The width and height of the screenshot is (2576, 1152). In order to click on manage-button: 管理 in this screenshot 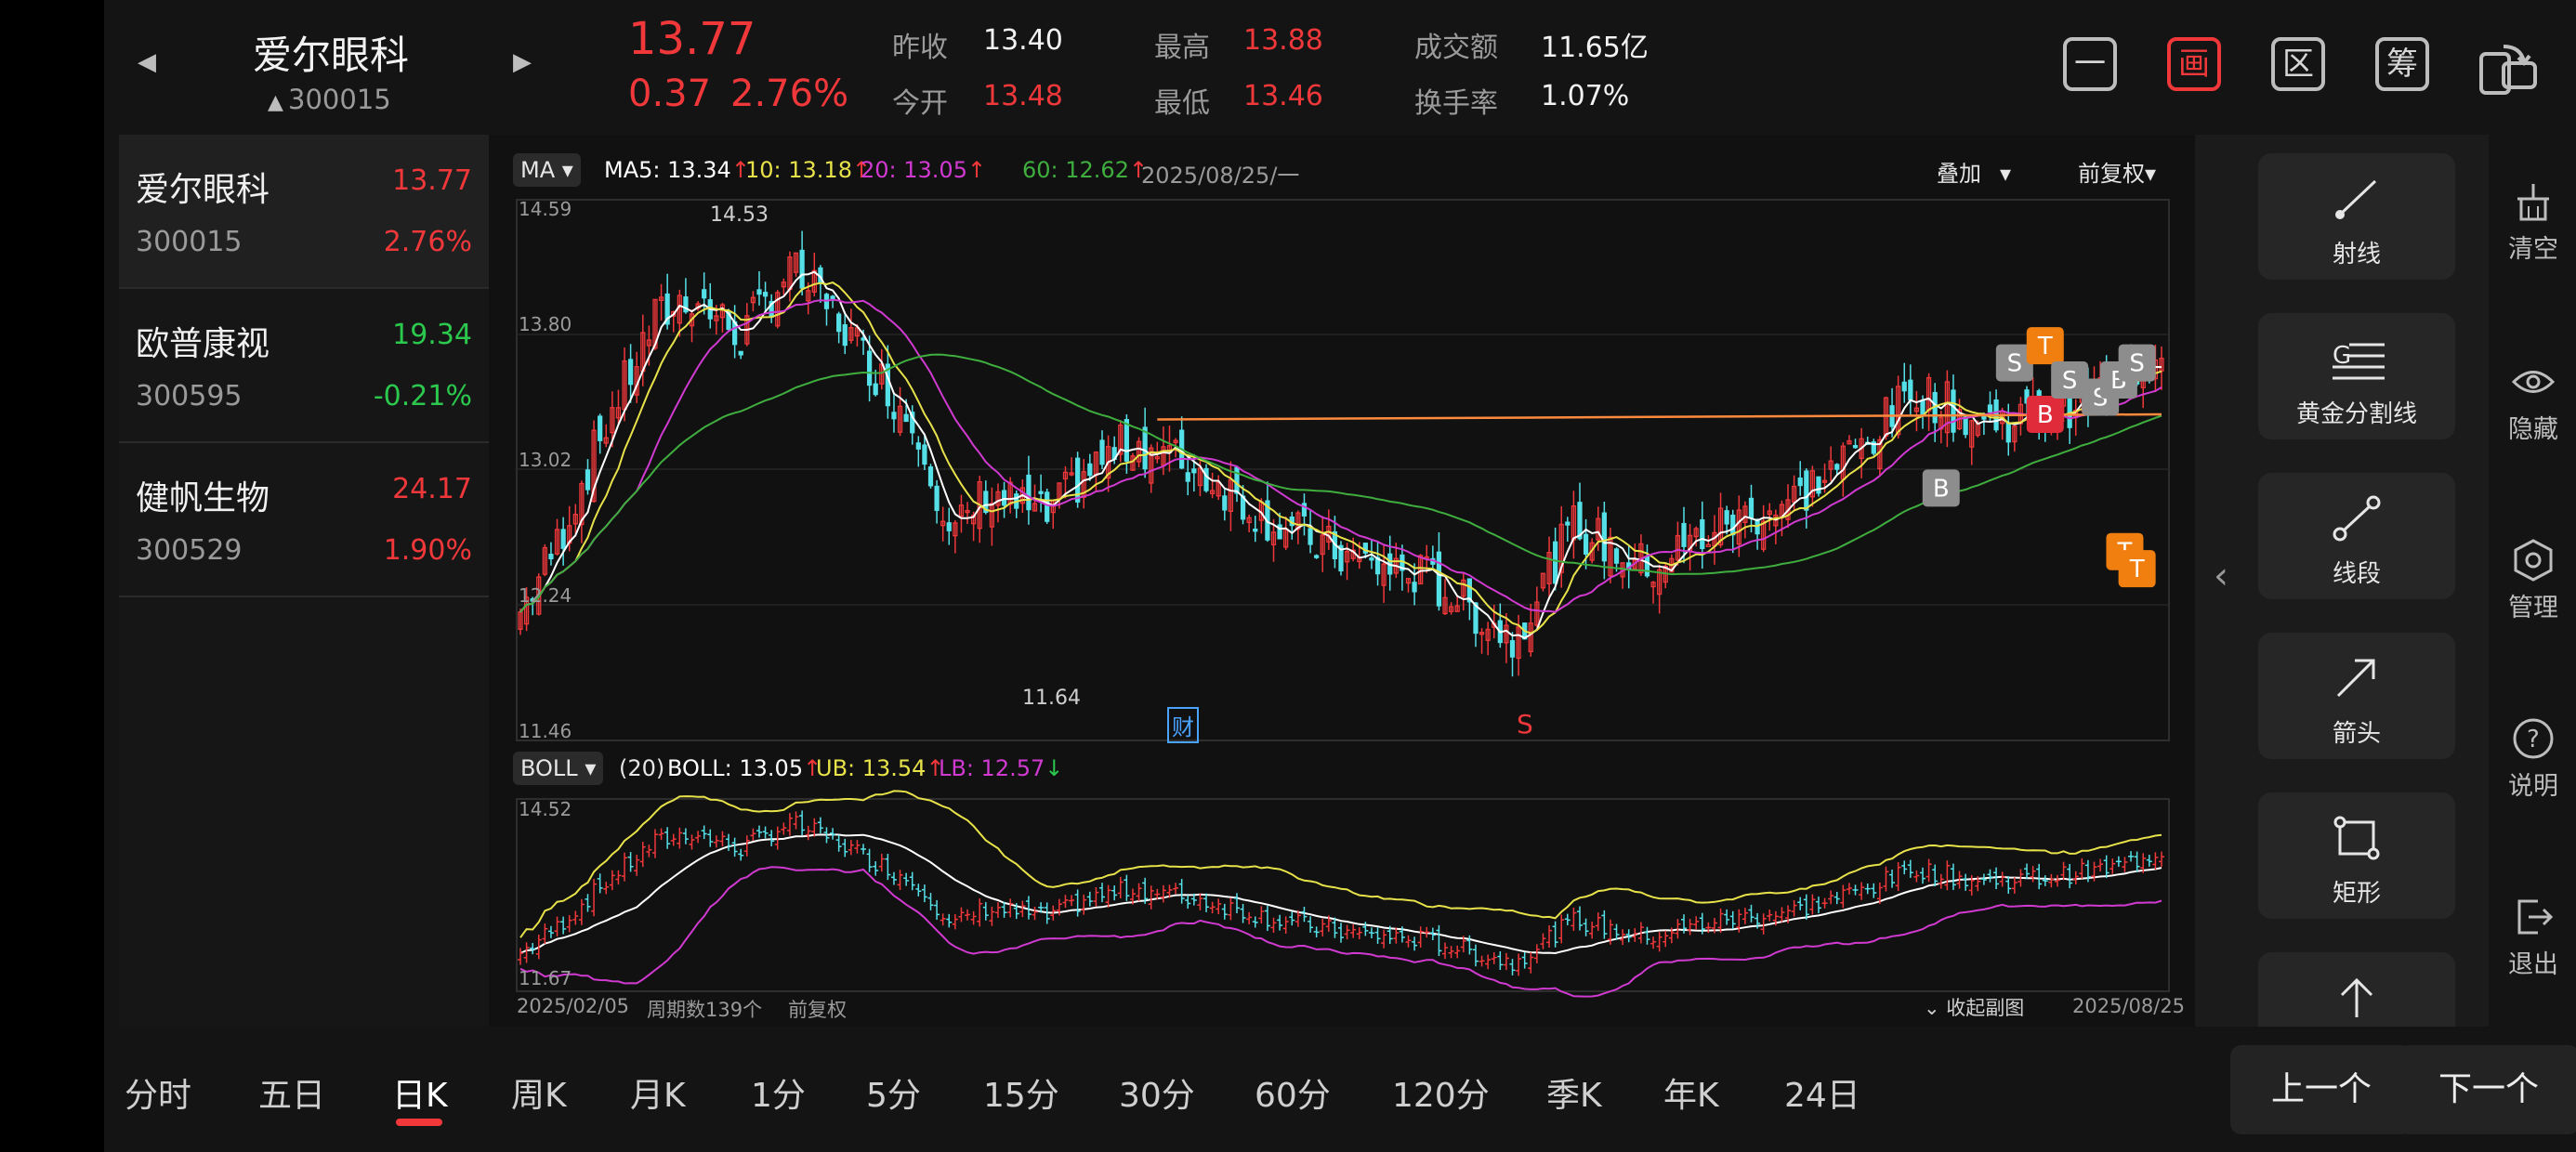, I will do `click(2533, 580)`.